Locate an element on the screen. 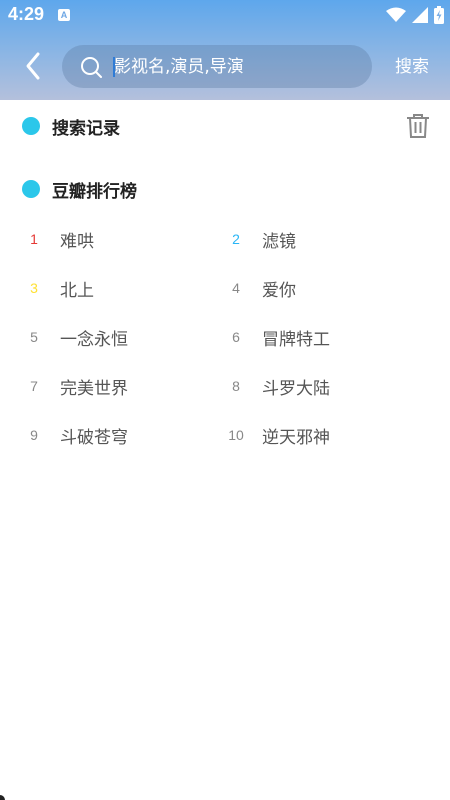 This screenshot has width=450, height=800. ranking-item: 5 一念永恒 is located at coordinates (76, 337).